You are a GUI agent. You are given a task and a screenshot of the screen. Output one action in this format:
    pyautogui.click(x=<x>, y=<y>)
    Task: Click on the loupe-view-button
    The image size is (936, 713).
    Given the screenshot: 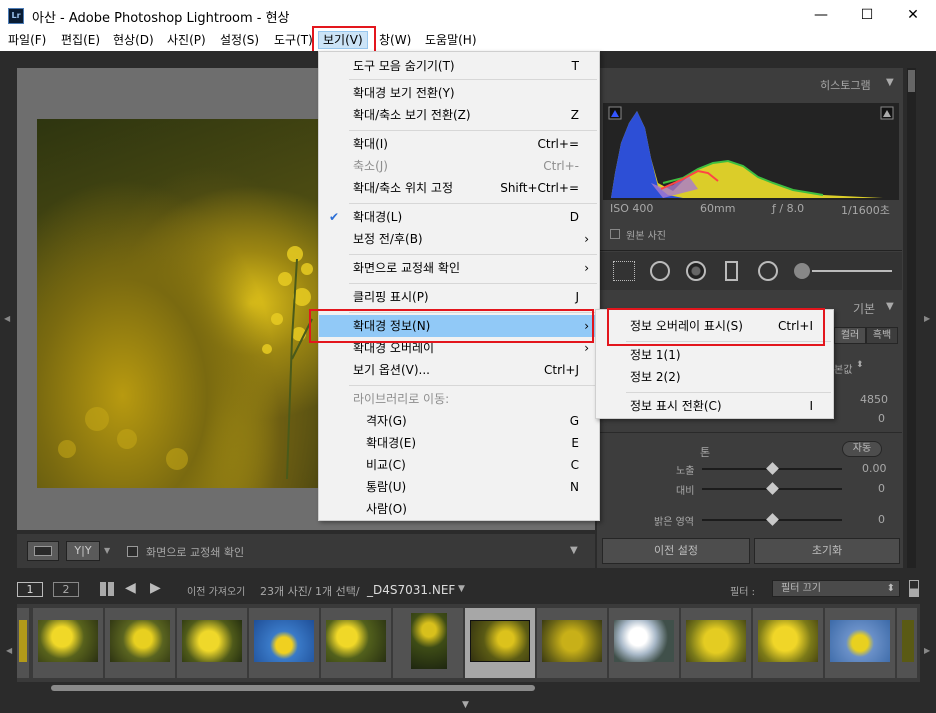 What is the action you would take?
    pyautogui.click(x=43, y=551)
    